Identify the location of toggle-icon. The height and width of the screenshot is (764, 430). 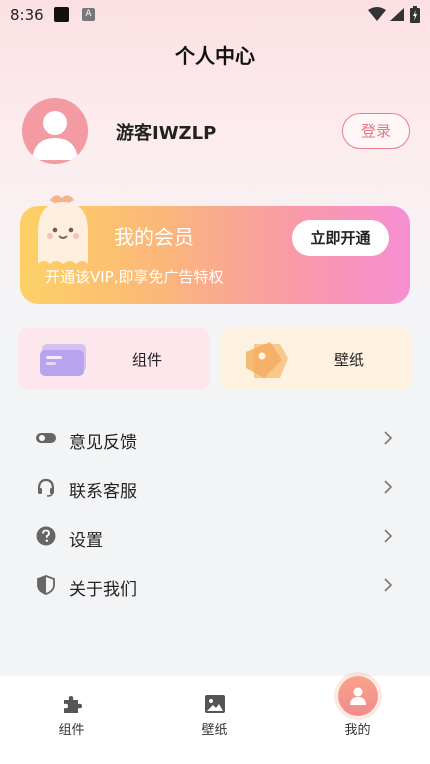
(46, 438).